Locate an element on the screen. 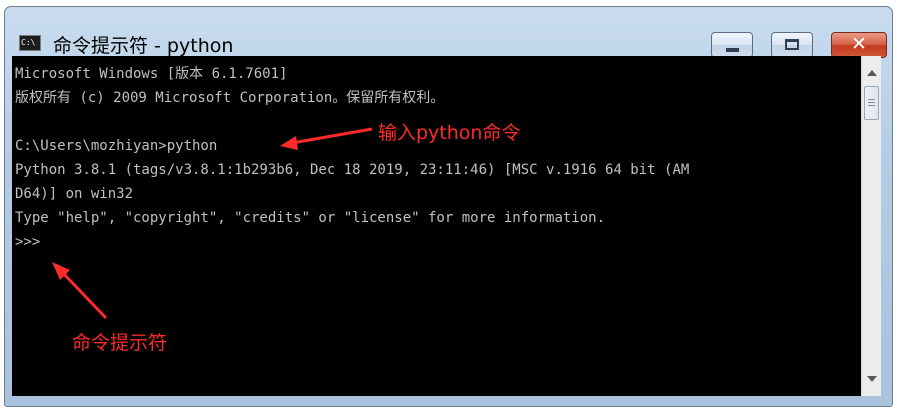 This screenshot has width=897, height=411. title-bar: C:\ 命令提示符 - python ✕ is located at coordinates (448, 34).